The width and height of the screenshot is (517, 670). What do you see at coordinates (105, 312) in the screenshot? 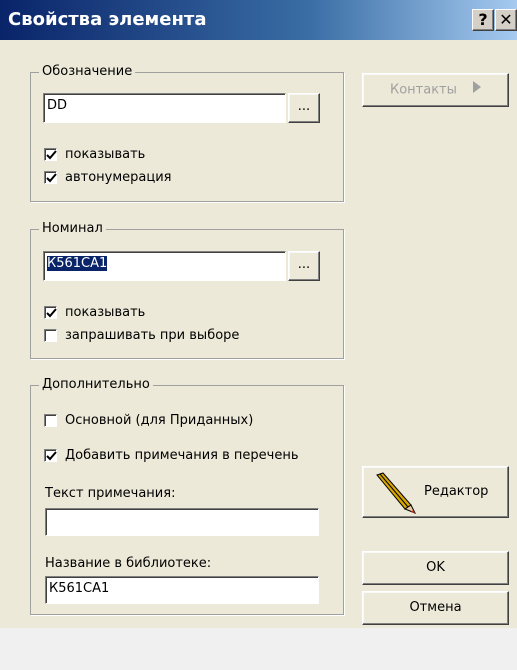
I see `nominal-show-label: показывать` at bounding box center [105, 312].